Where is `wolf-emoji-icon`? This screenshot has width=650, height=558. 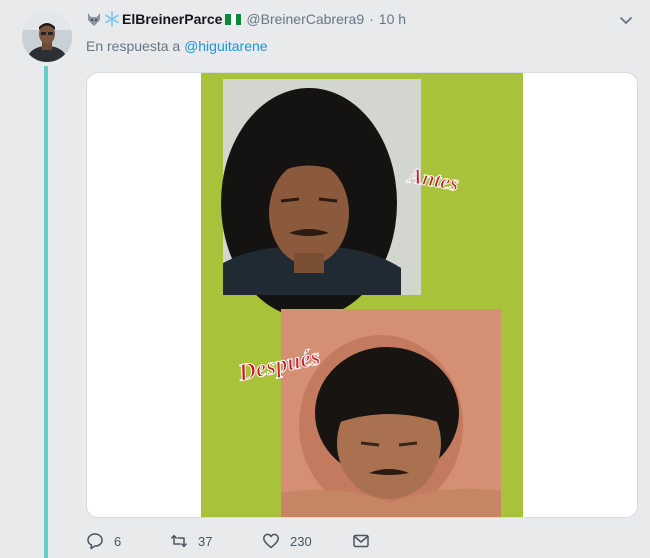 wolf-emoji-icon is located at coordinates (94, 19).